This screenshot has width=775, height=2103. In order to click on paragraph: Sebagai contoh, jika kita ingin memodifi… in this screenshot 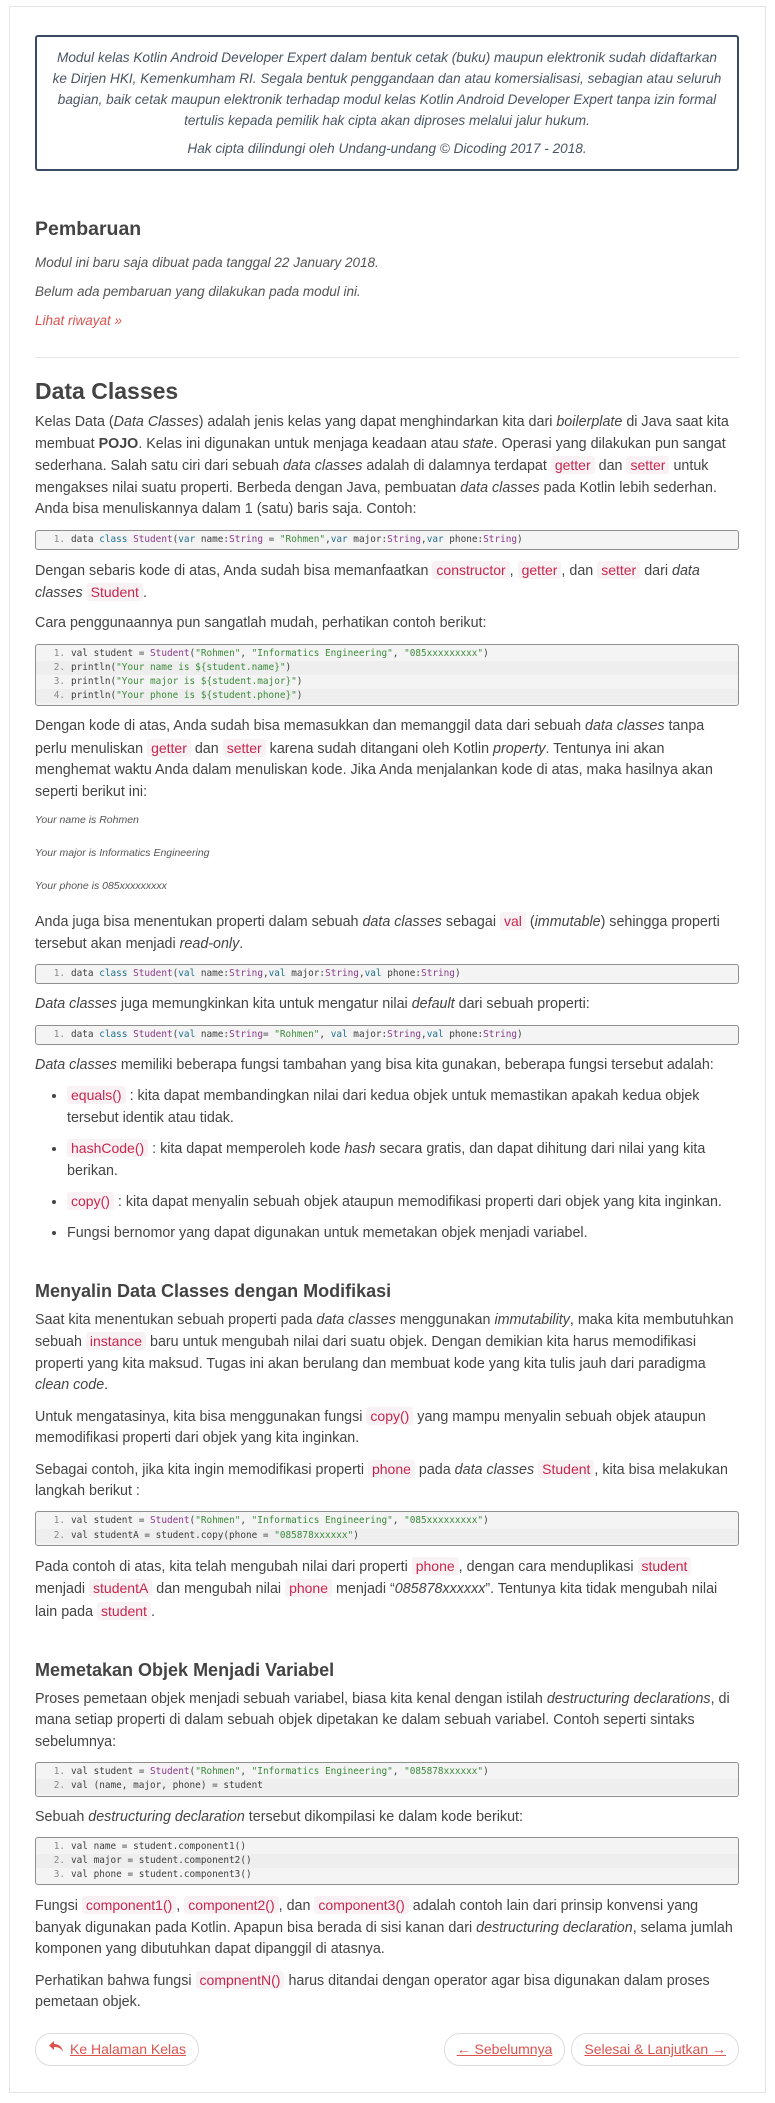, I will do `click(381, 1479)`.